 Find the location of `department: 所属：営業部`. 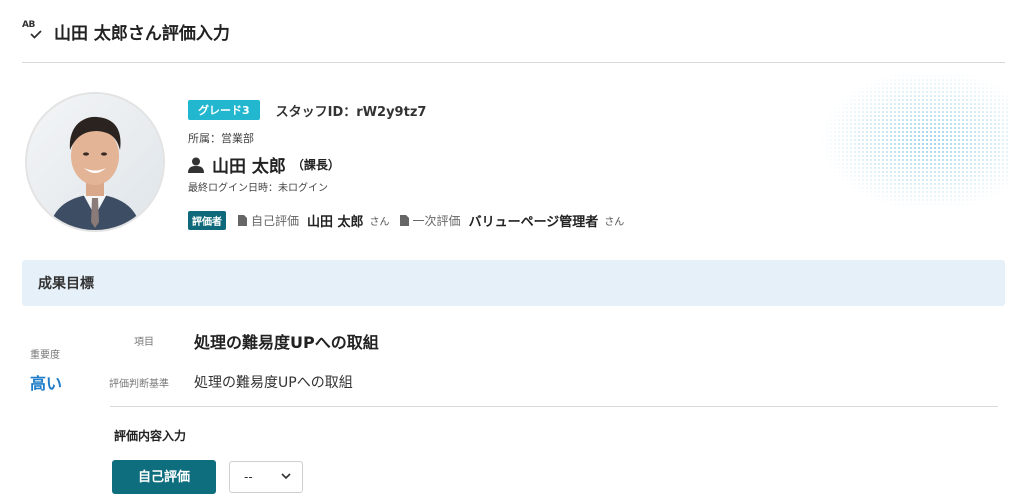

department: 所属：営業部 is located at coordinates (221, 138).